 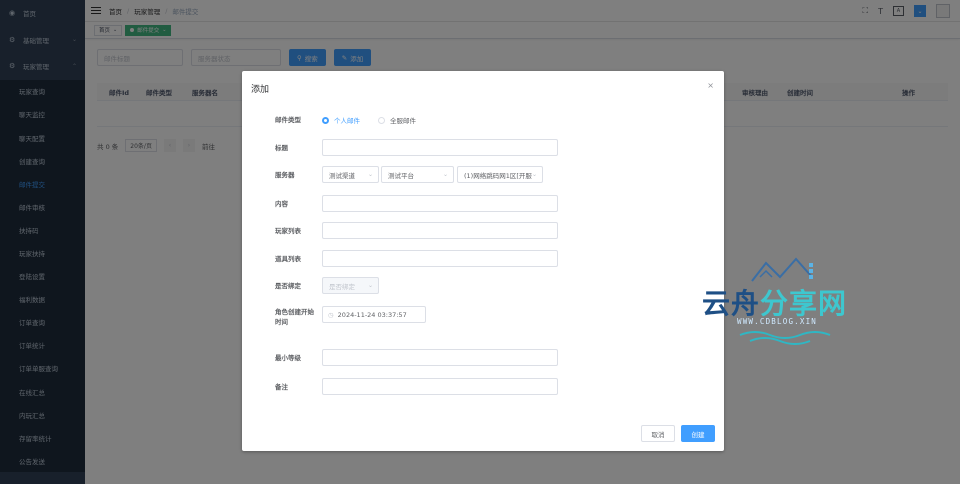 I want to click on watermark-text: 云舟分享网, so click(x=774, y=302).